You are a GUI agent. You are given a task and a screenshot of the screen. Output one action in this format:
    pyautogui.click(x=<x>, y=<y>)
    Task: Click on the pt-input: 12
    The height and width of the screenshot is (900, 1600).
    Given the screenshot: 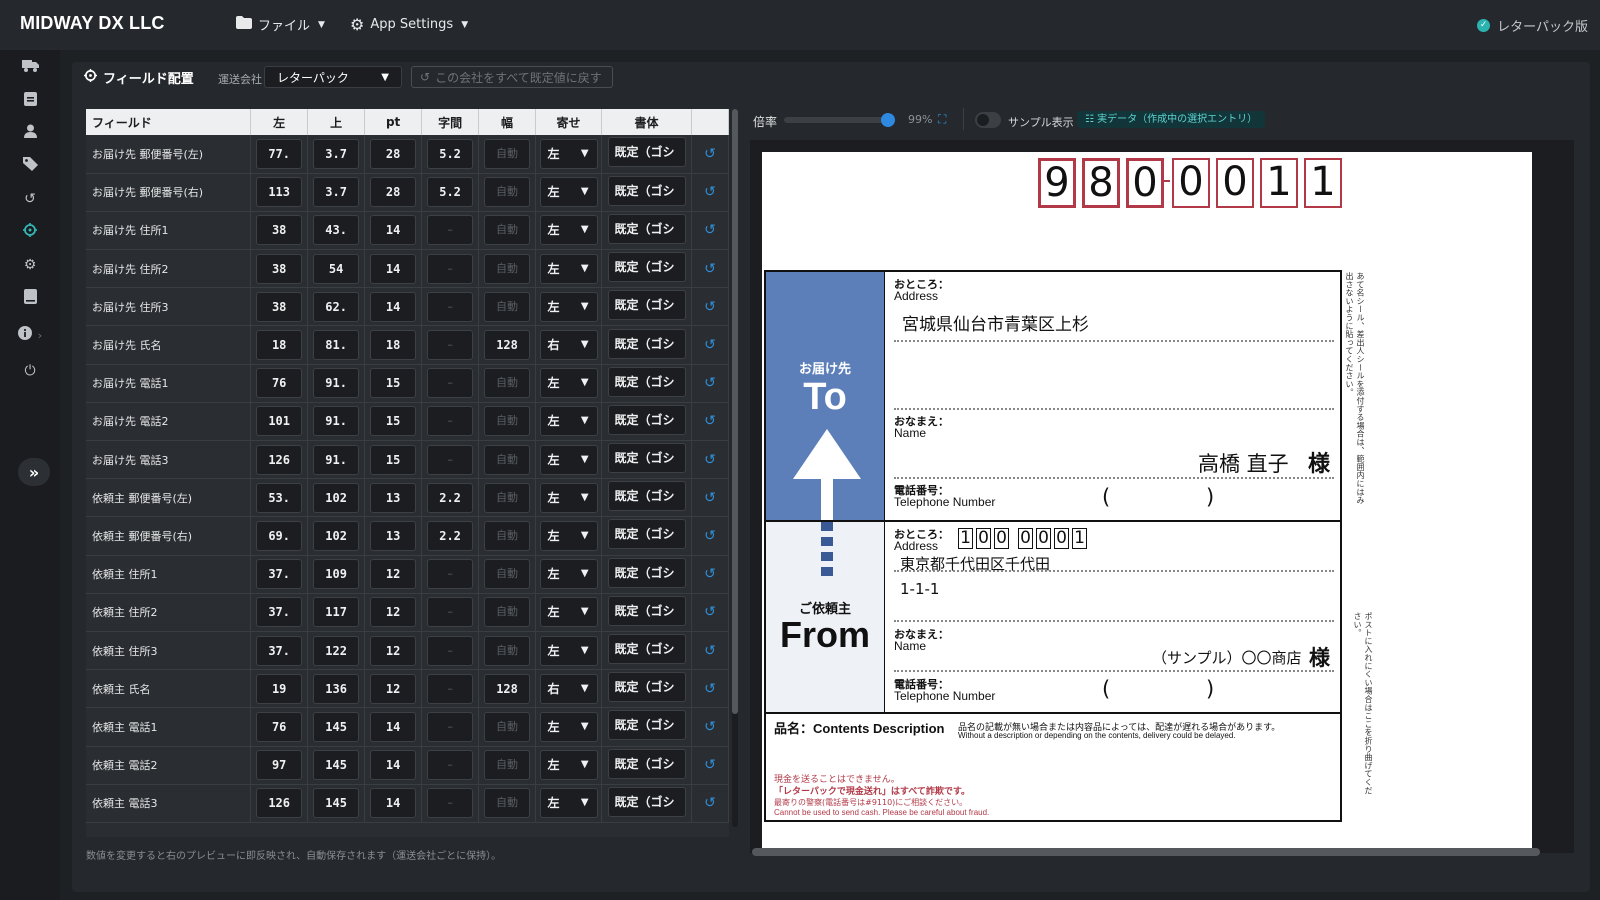 What is the action you would take?
    pyautogui.click(x=393, y=612)
    